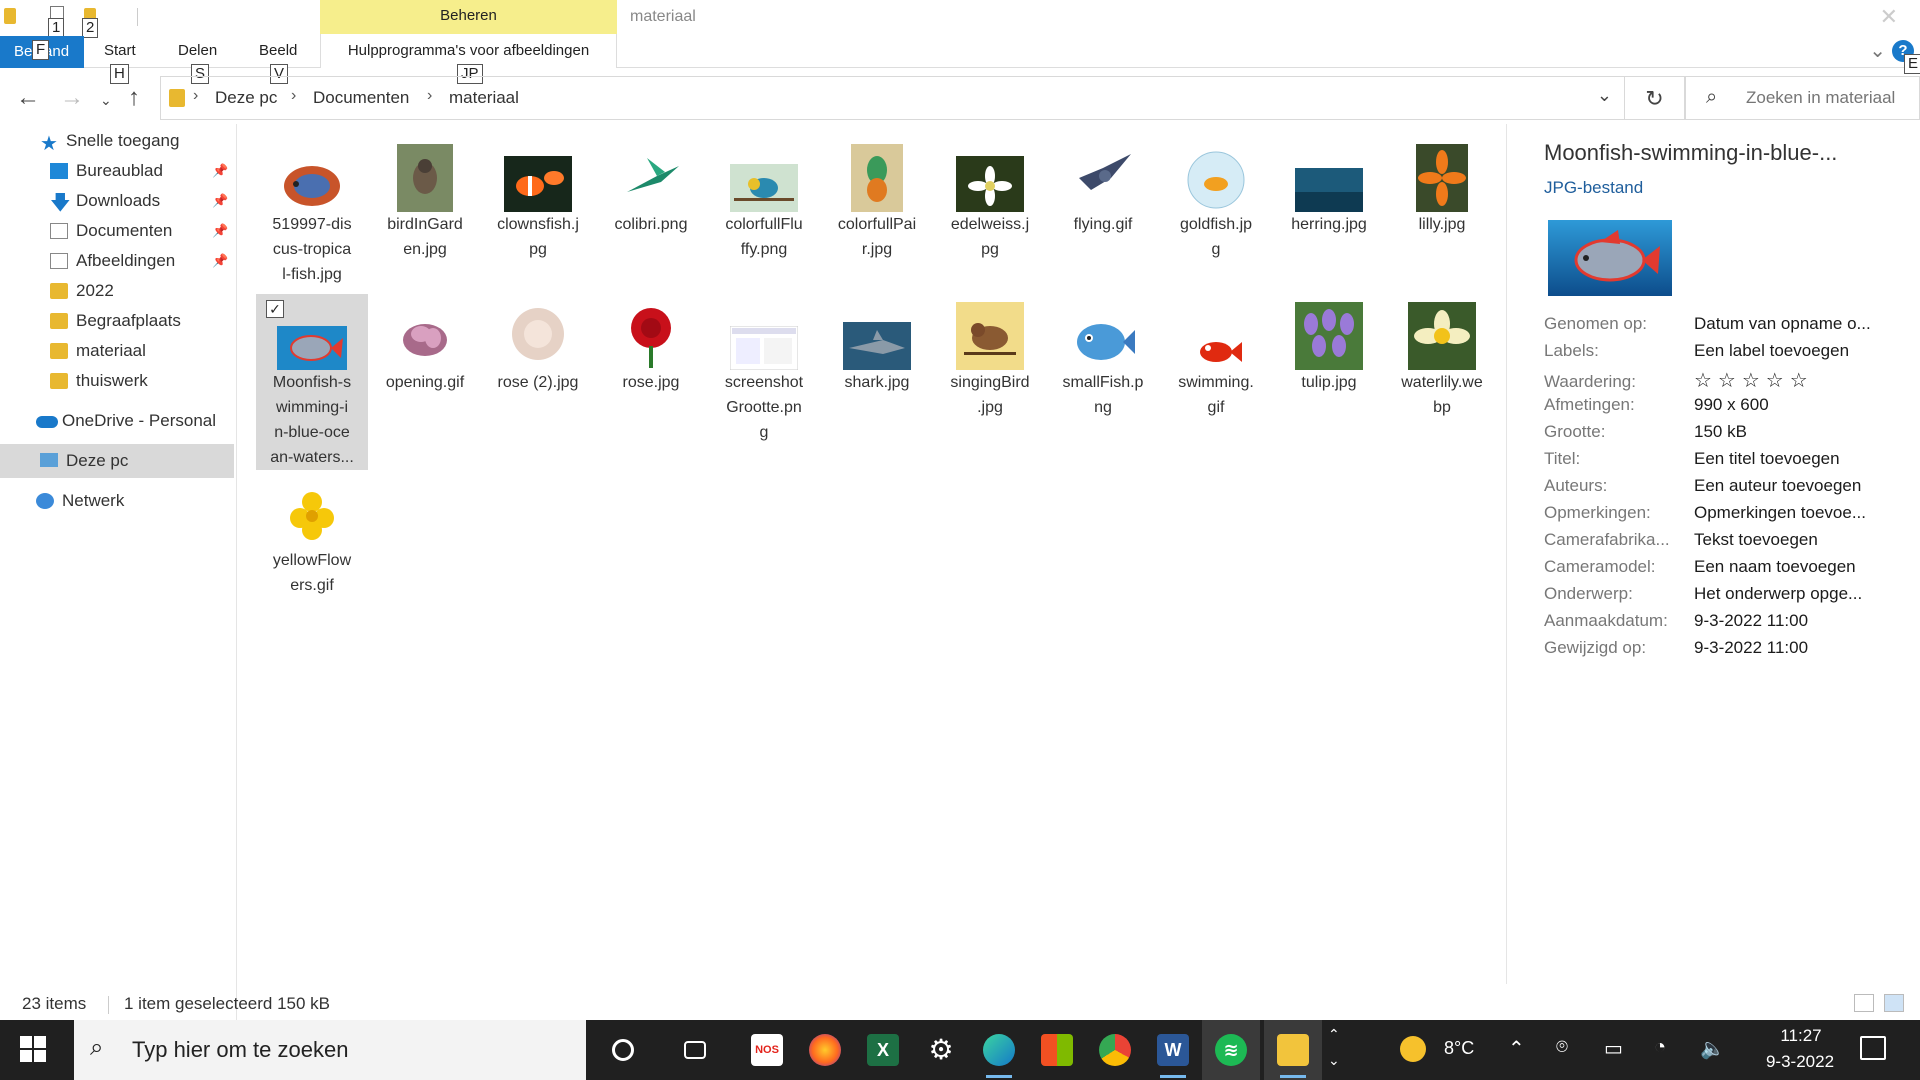 This screenshot has width=1920, height=1080. I want to click on spotify-icon: ≋, so click(1231, 1050).